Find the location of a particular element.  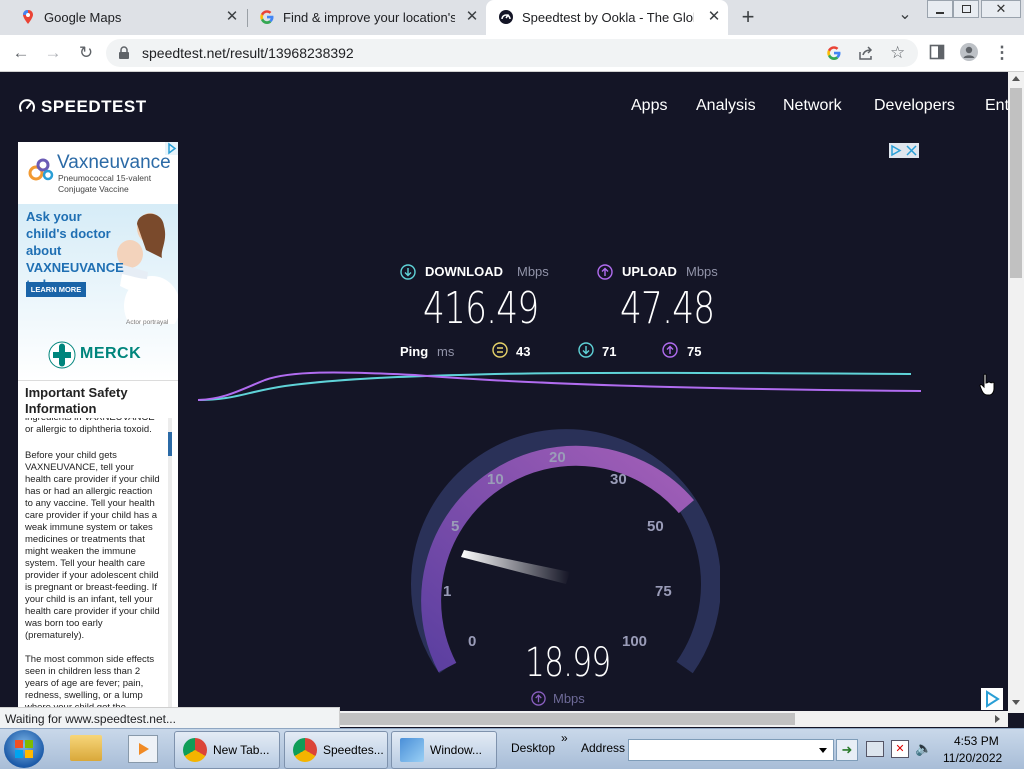

upload-latency-value: 75 is located at coordinates (694, 351).